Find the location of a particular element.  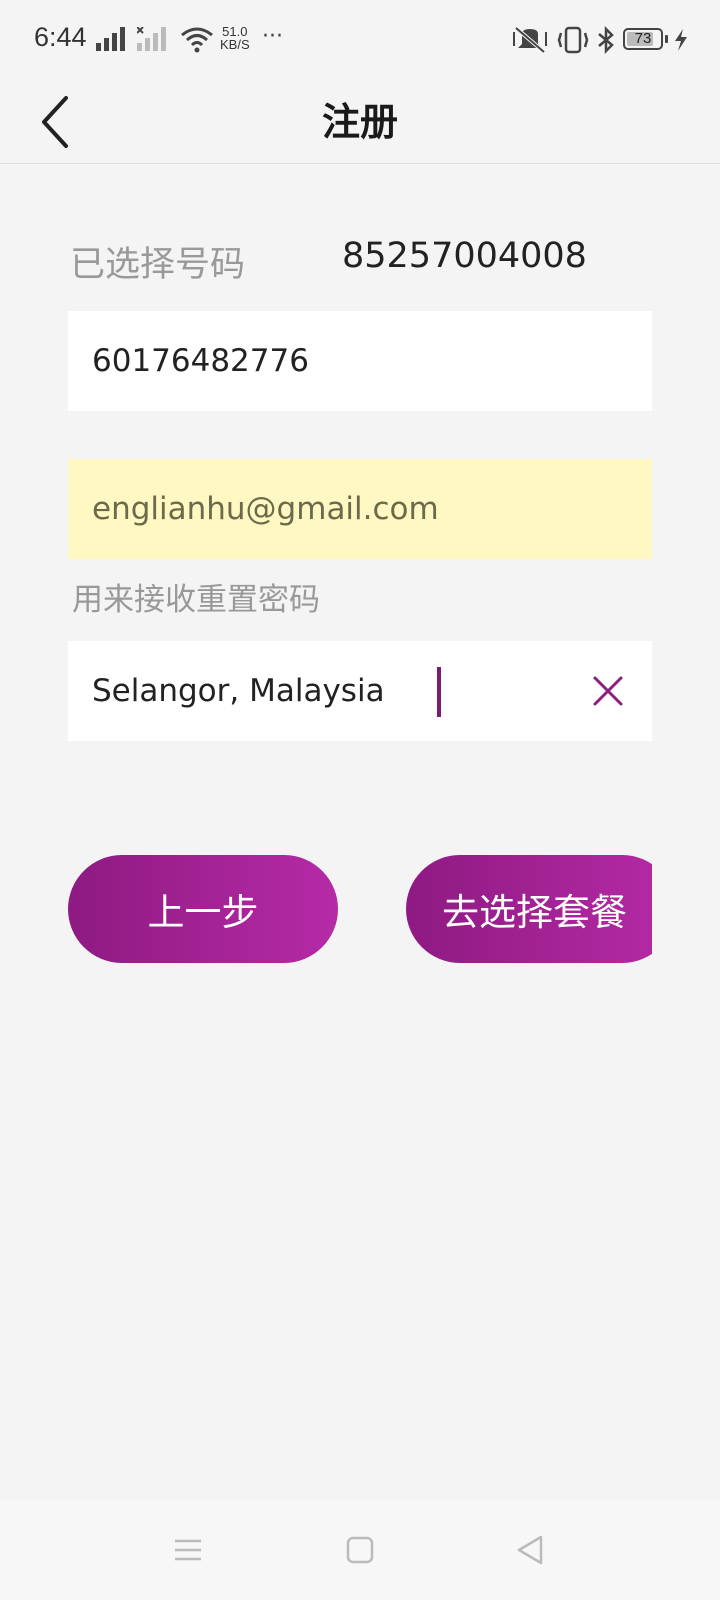

phone-input is located at coordinates (360, 361).